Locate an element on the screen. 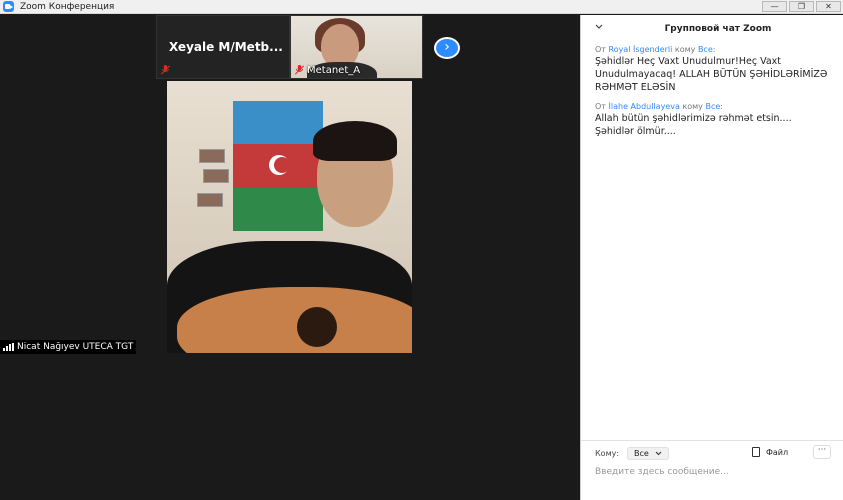  message-input is located at coordinates (710, 472).